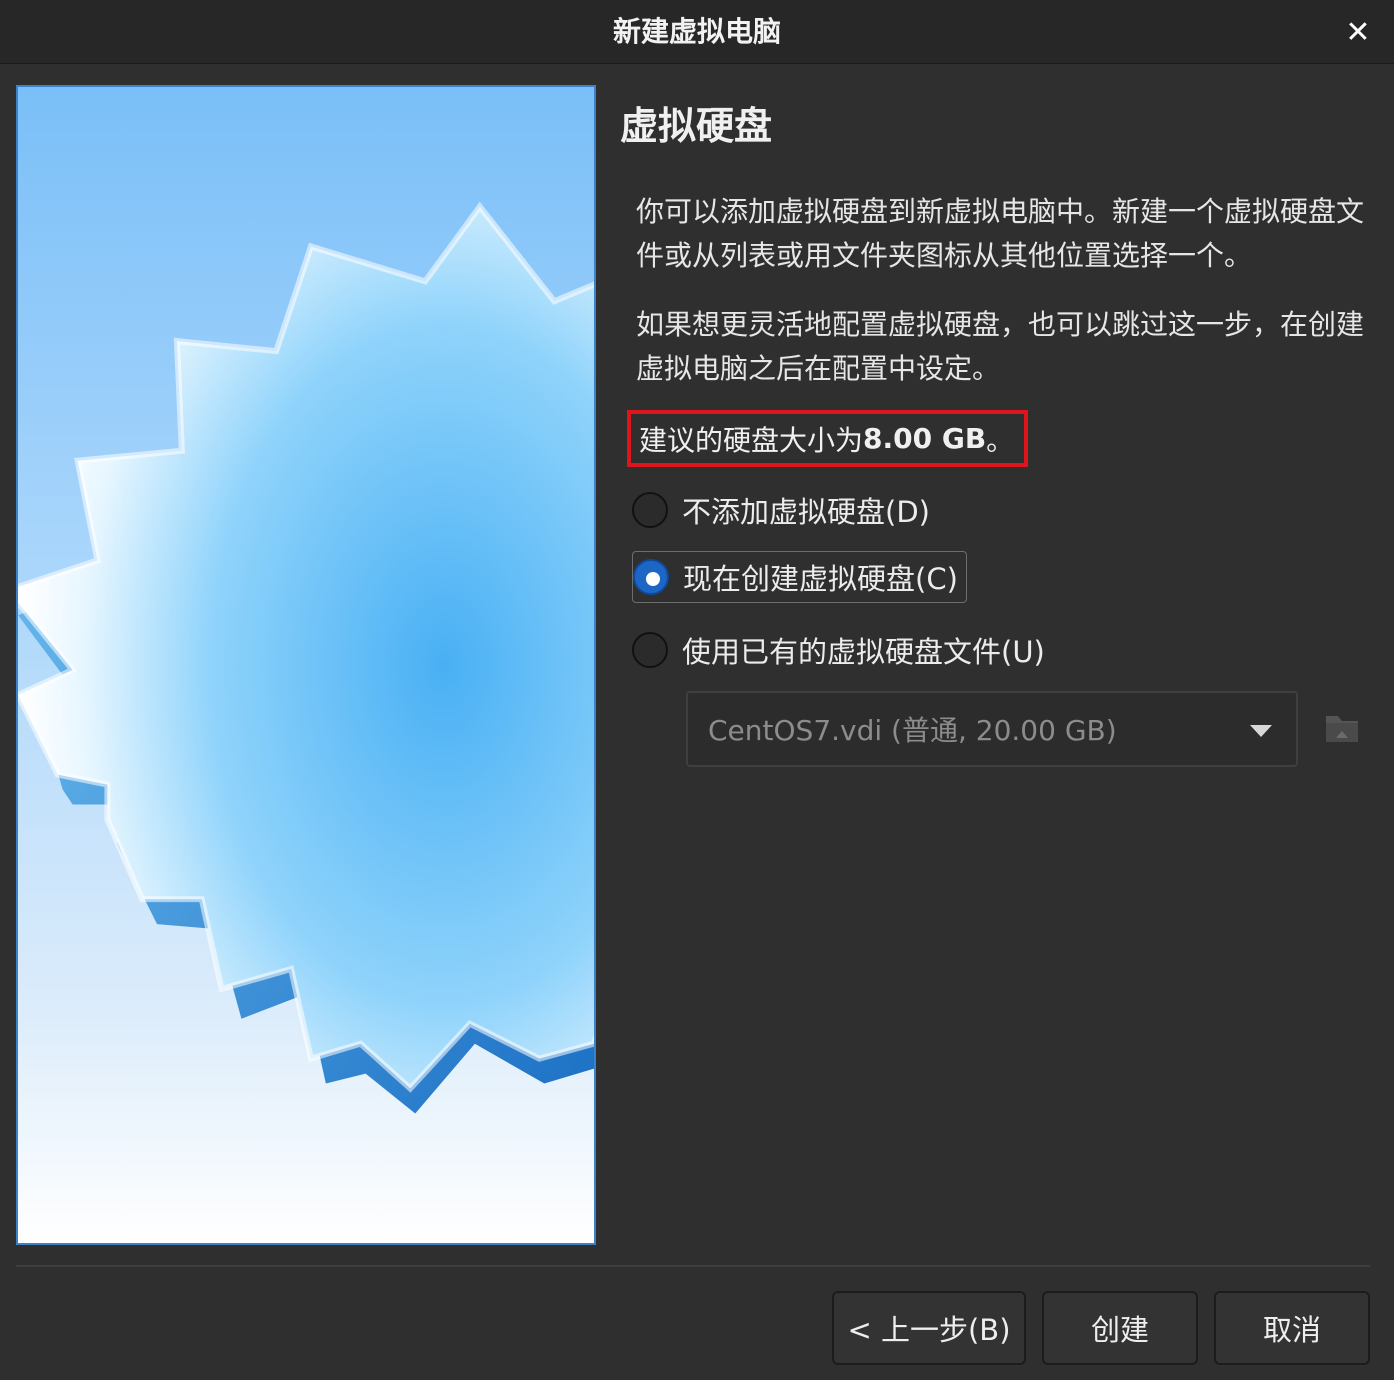 This screenshot has width=1394, height=1380. I want to click on create-button: 创建, so click(1120, 1328).